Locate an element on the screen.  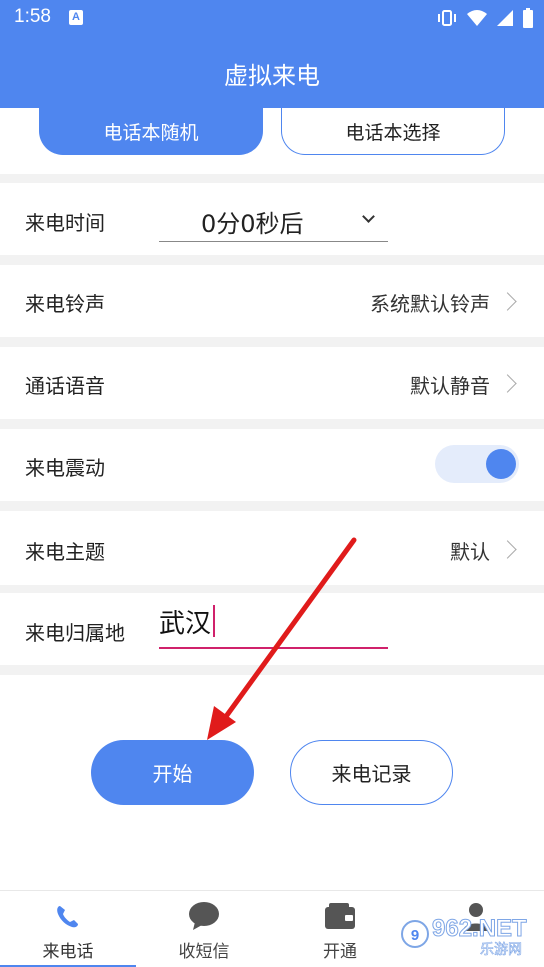
call-time-dropdown: 0分0秒后 is located at coordinates (273, 221).